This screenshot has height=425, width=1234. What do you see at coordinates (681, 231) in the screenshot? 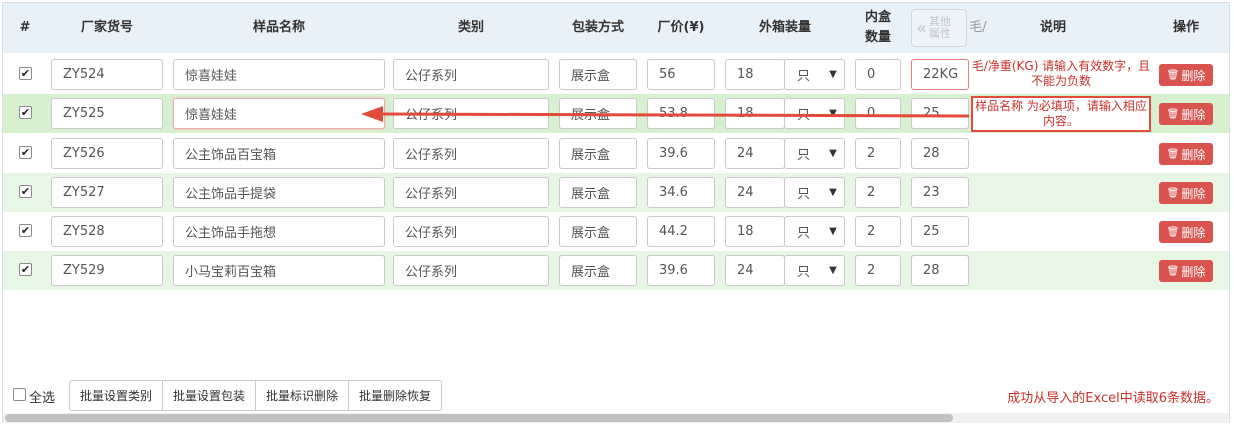
I see `price-input: 44.2` at bounding box center [681, 231].